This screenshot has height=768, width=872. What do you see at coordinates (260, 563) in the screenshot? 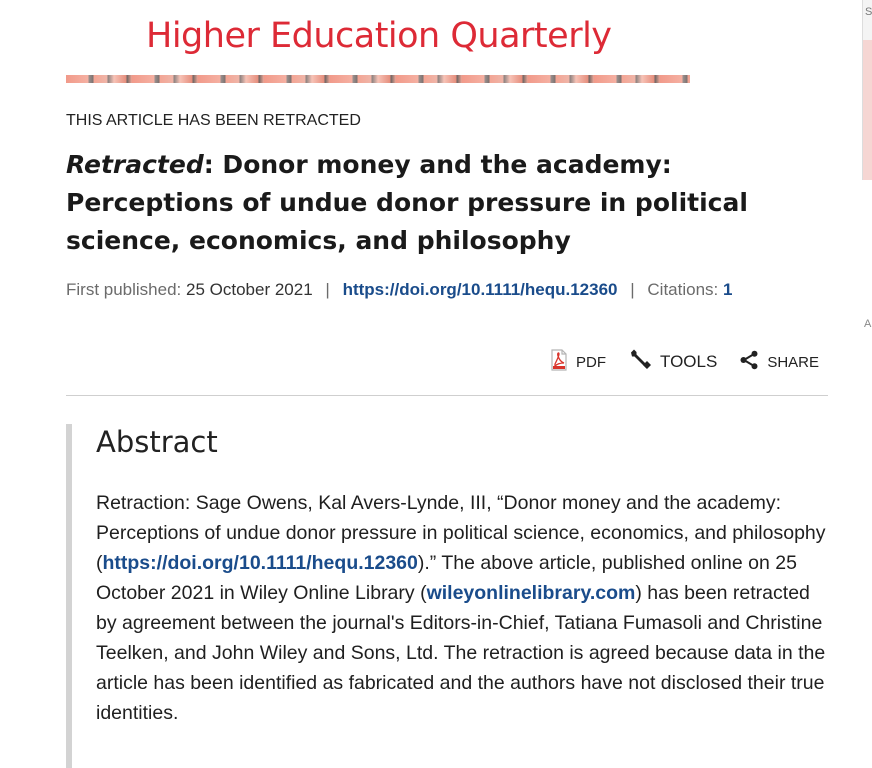
I see `abstract-doi-link: https://doi.org/10.1111/hequ.12360` at bounding box center [260, 563].